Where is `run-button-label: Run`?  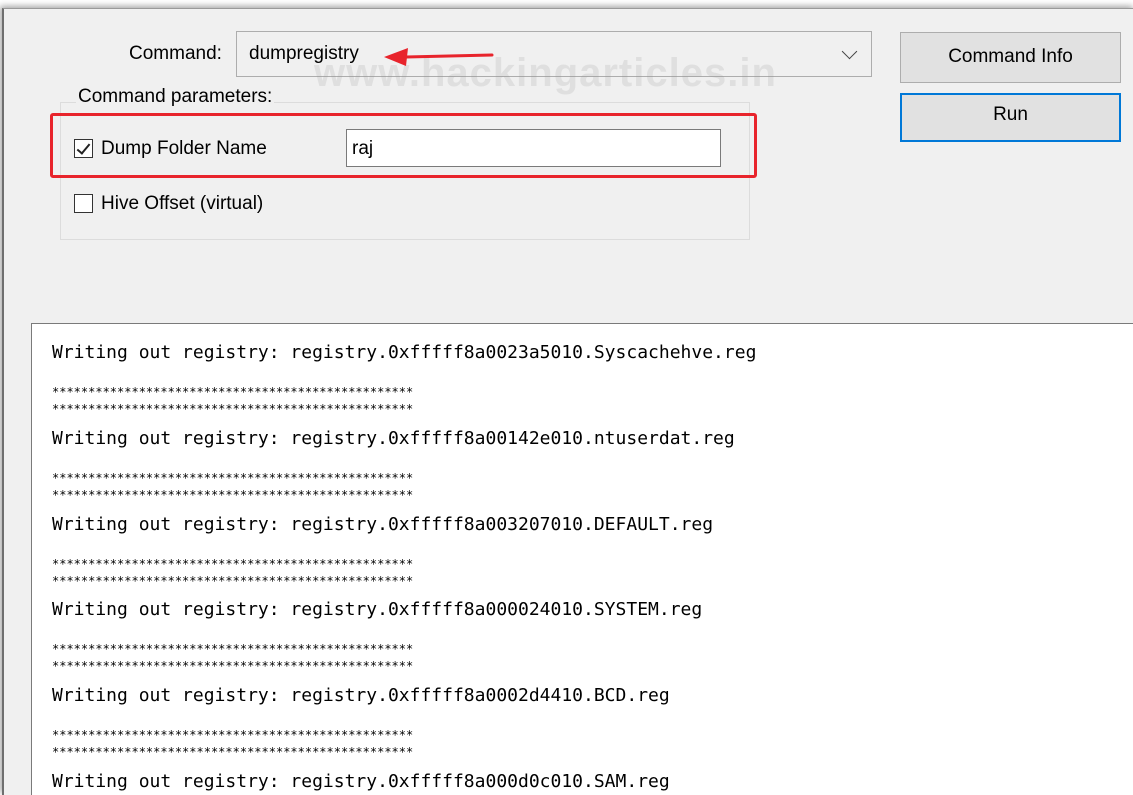
run-button-label: Run is located at coordinates (1010, 114).